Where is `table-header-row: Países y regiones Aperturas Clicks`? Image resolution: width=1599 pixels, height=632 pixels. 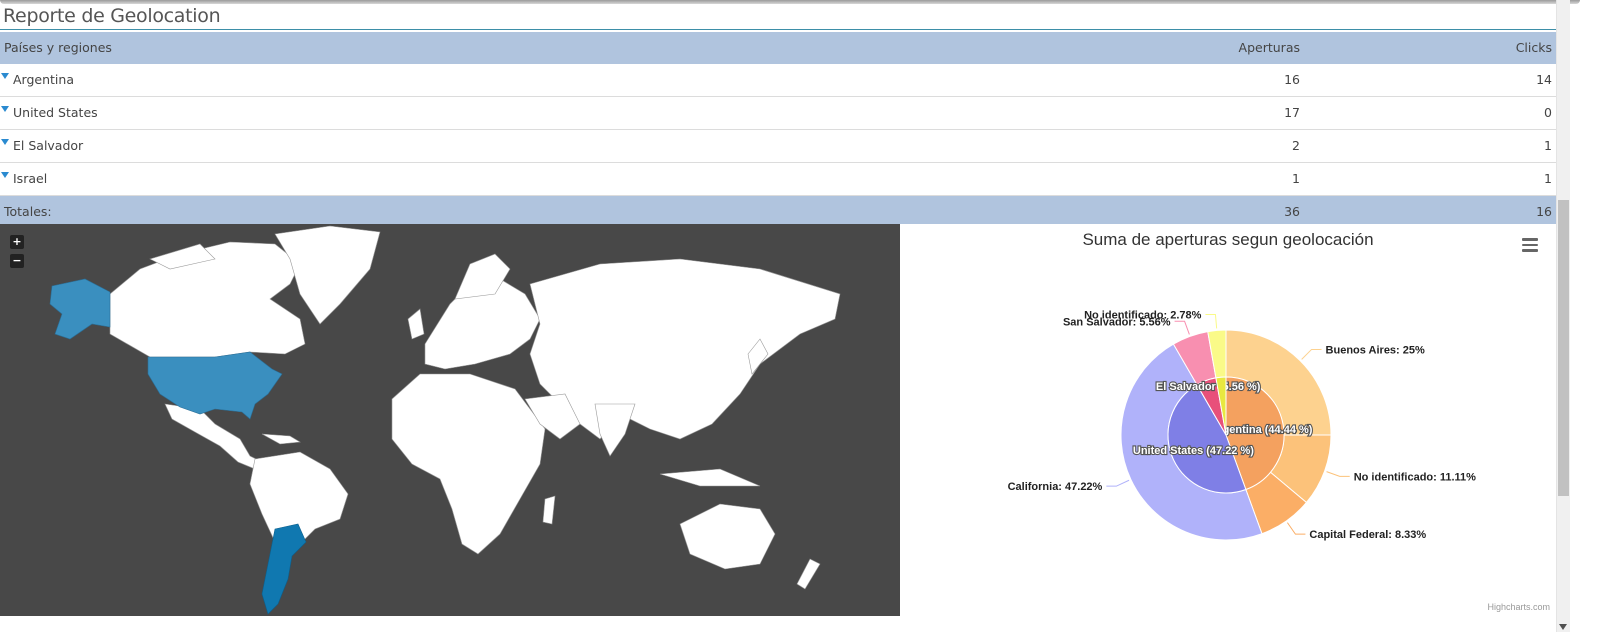
table-header-row: Países y regiones Aperturas Clicks is located at coordinates (778, 48).